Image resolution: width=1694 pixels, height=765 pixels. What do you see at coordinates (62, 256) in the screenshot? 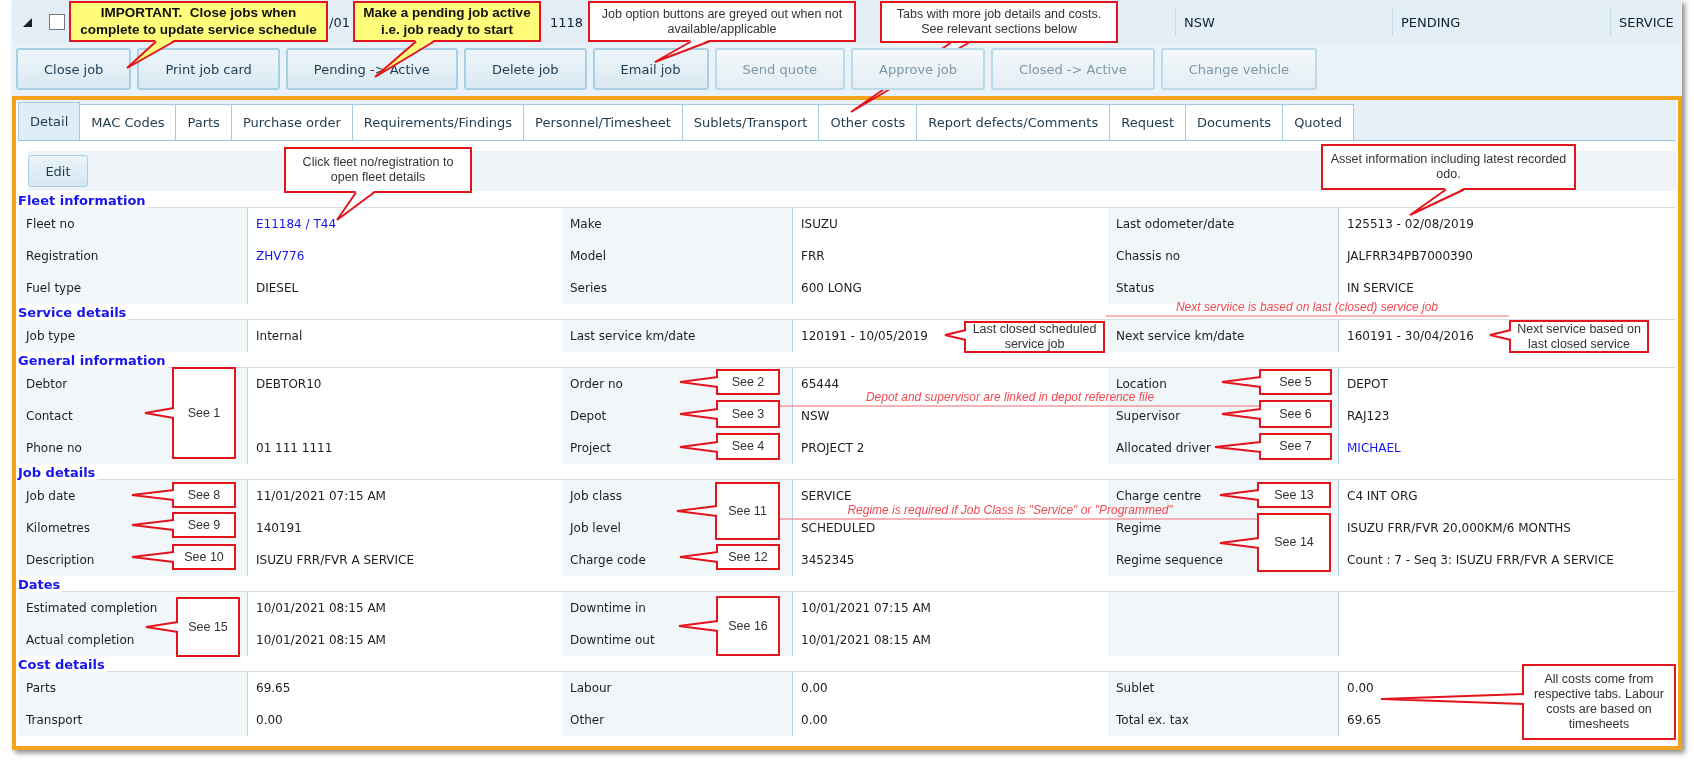
I see `field-label: Registration` at bounding box center [62, 256].